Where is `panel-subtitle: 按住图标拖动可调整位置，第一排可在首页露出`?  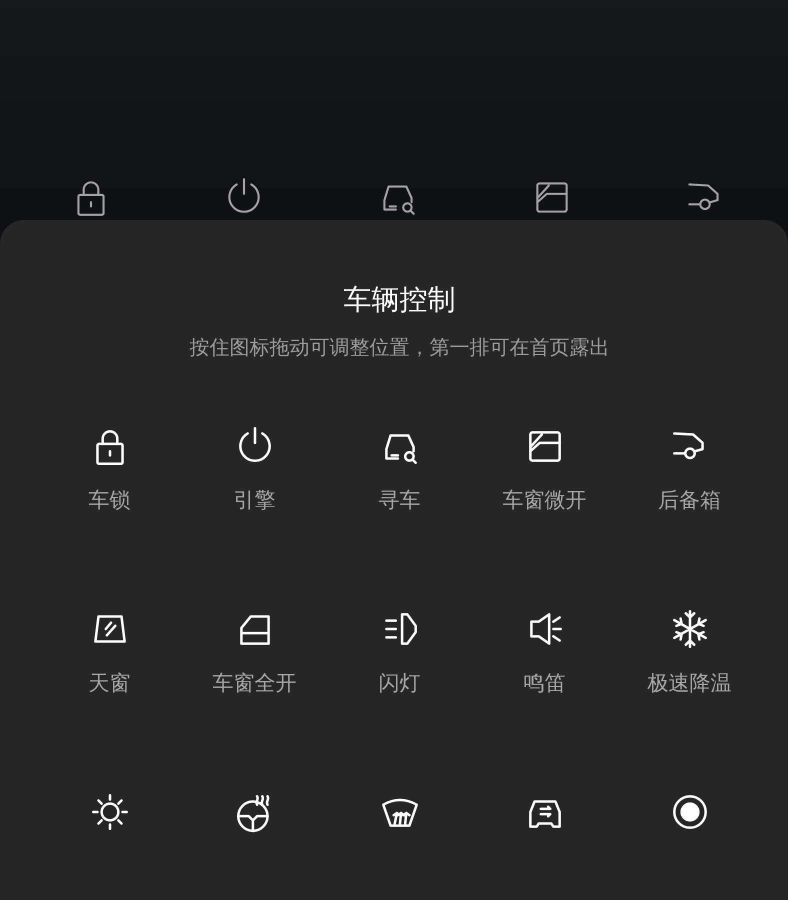
panel-subtitle: 按住图标拖动可调整位置，第一排可在首页露出 is located at coordinates (400, 347).